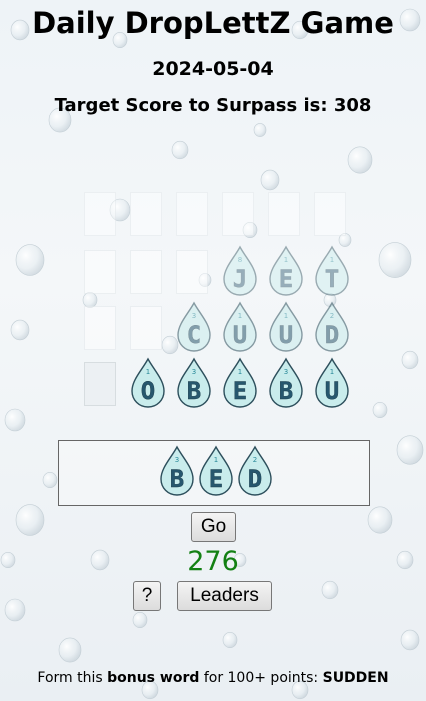  I want to click on droplet-tile-icon: 1O, so click(148, 382).